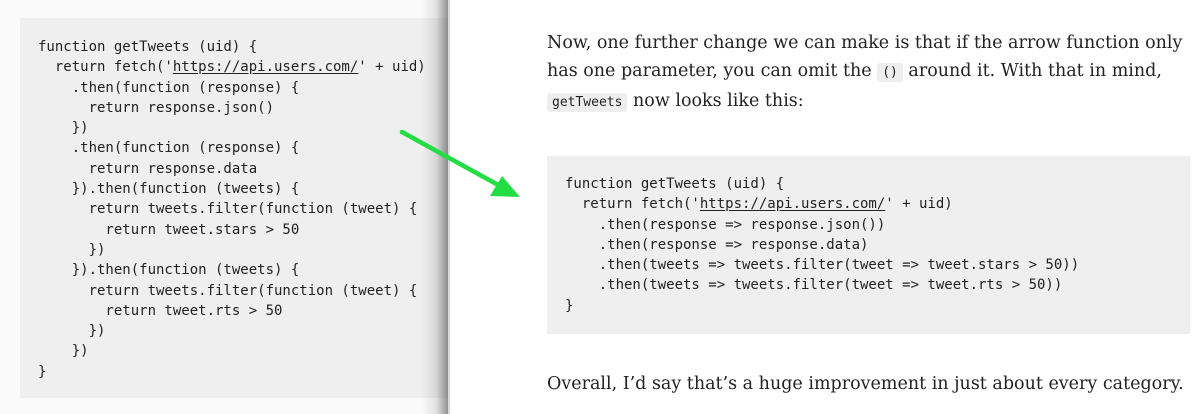  I want to click on code-line: .then(response => response.json()), so click(725, 224).